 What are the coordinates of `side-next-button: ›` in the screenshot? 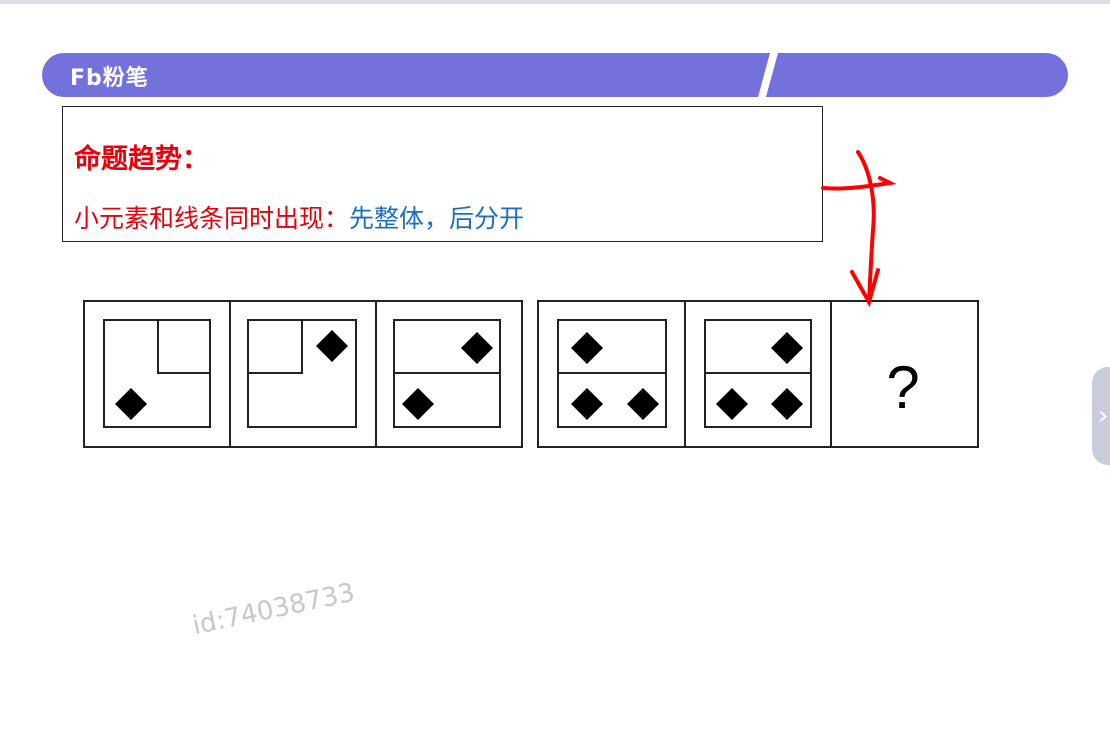 It's located at (1101, 416).